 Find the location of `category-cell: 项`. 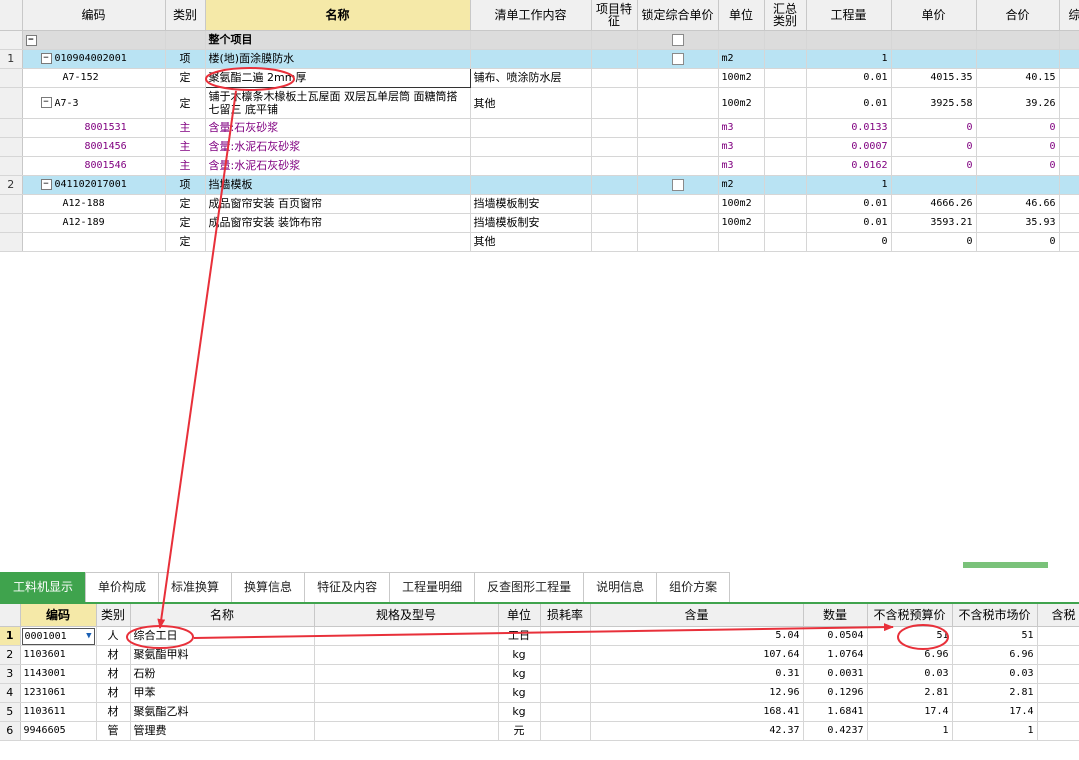

category-cell: 项 is located at coordinates (185, 59).